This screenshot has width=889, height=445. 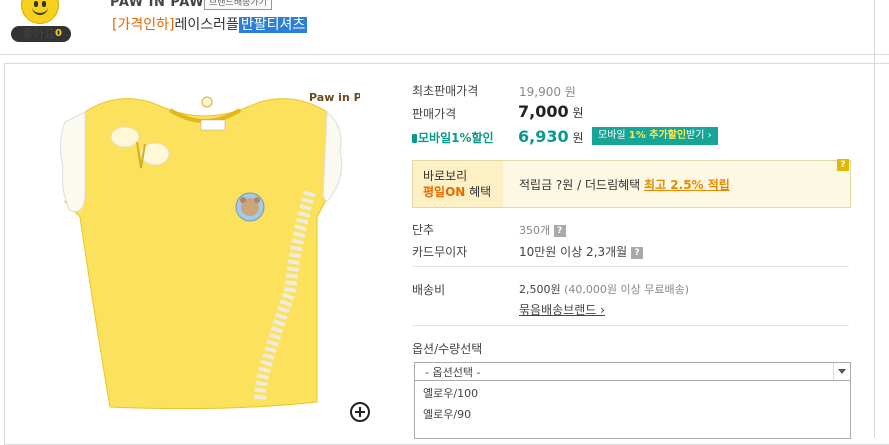 I want to click on card-interest-value: 10만원 이상 2,3개월 ?, so click(x=581, y=251).